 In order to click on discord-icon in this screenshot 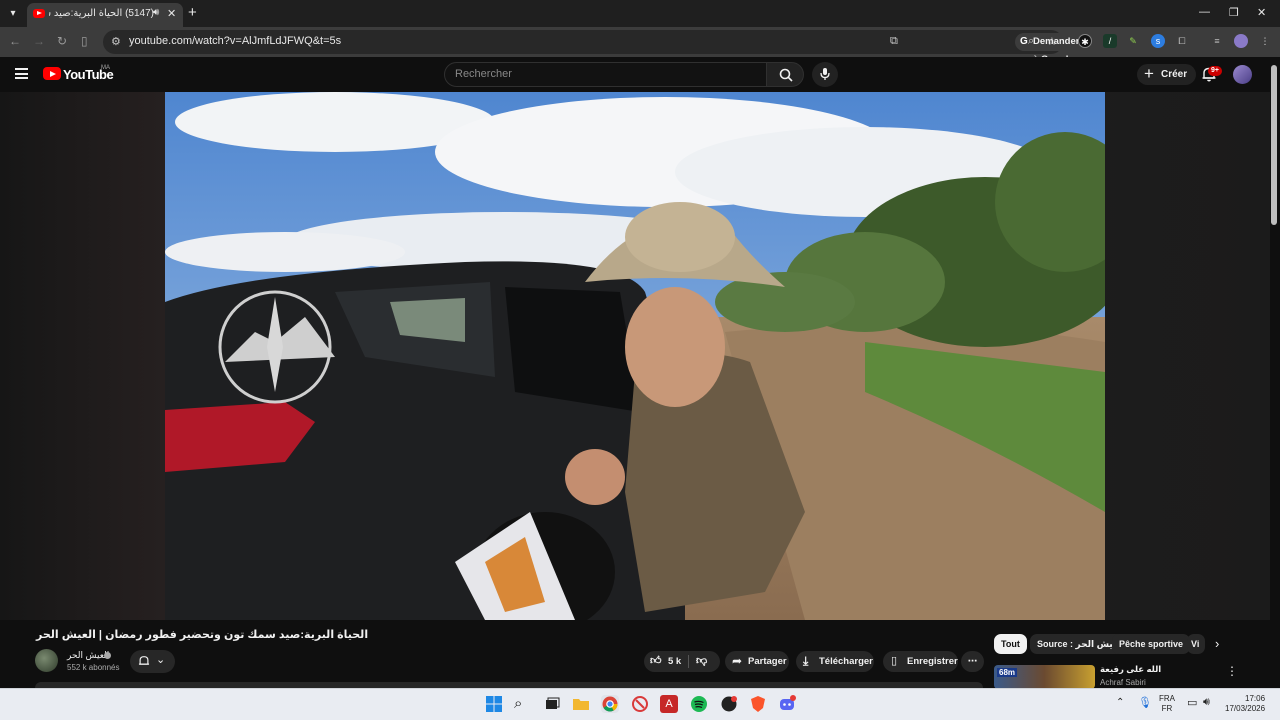, I will do `click(787, 704)`.